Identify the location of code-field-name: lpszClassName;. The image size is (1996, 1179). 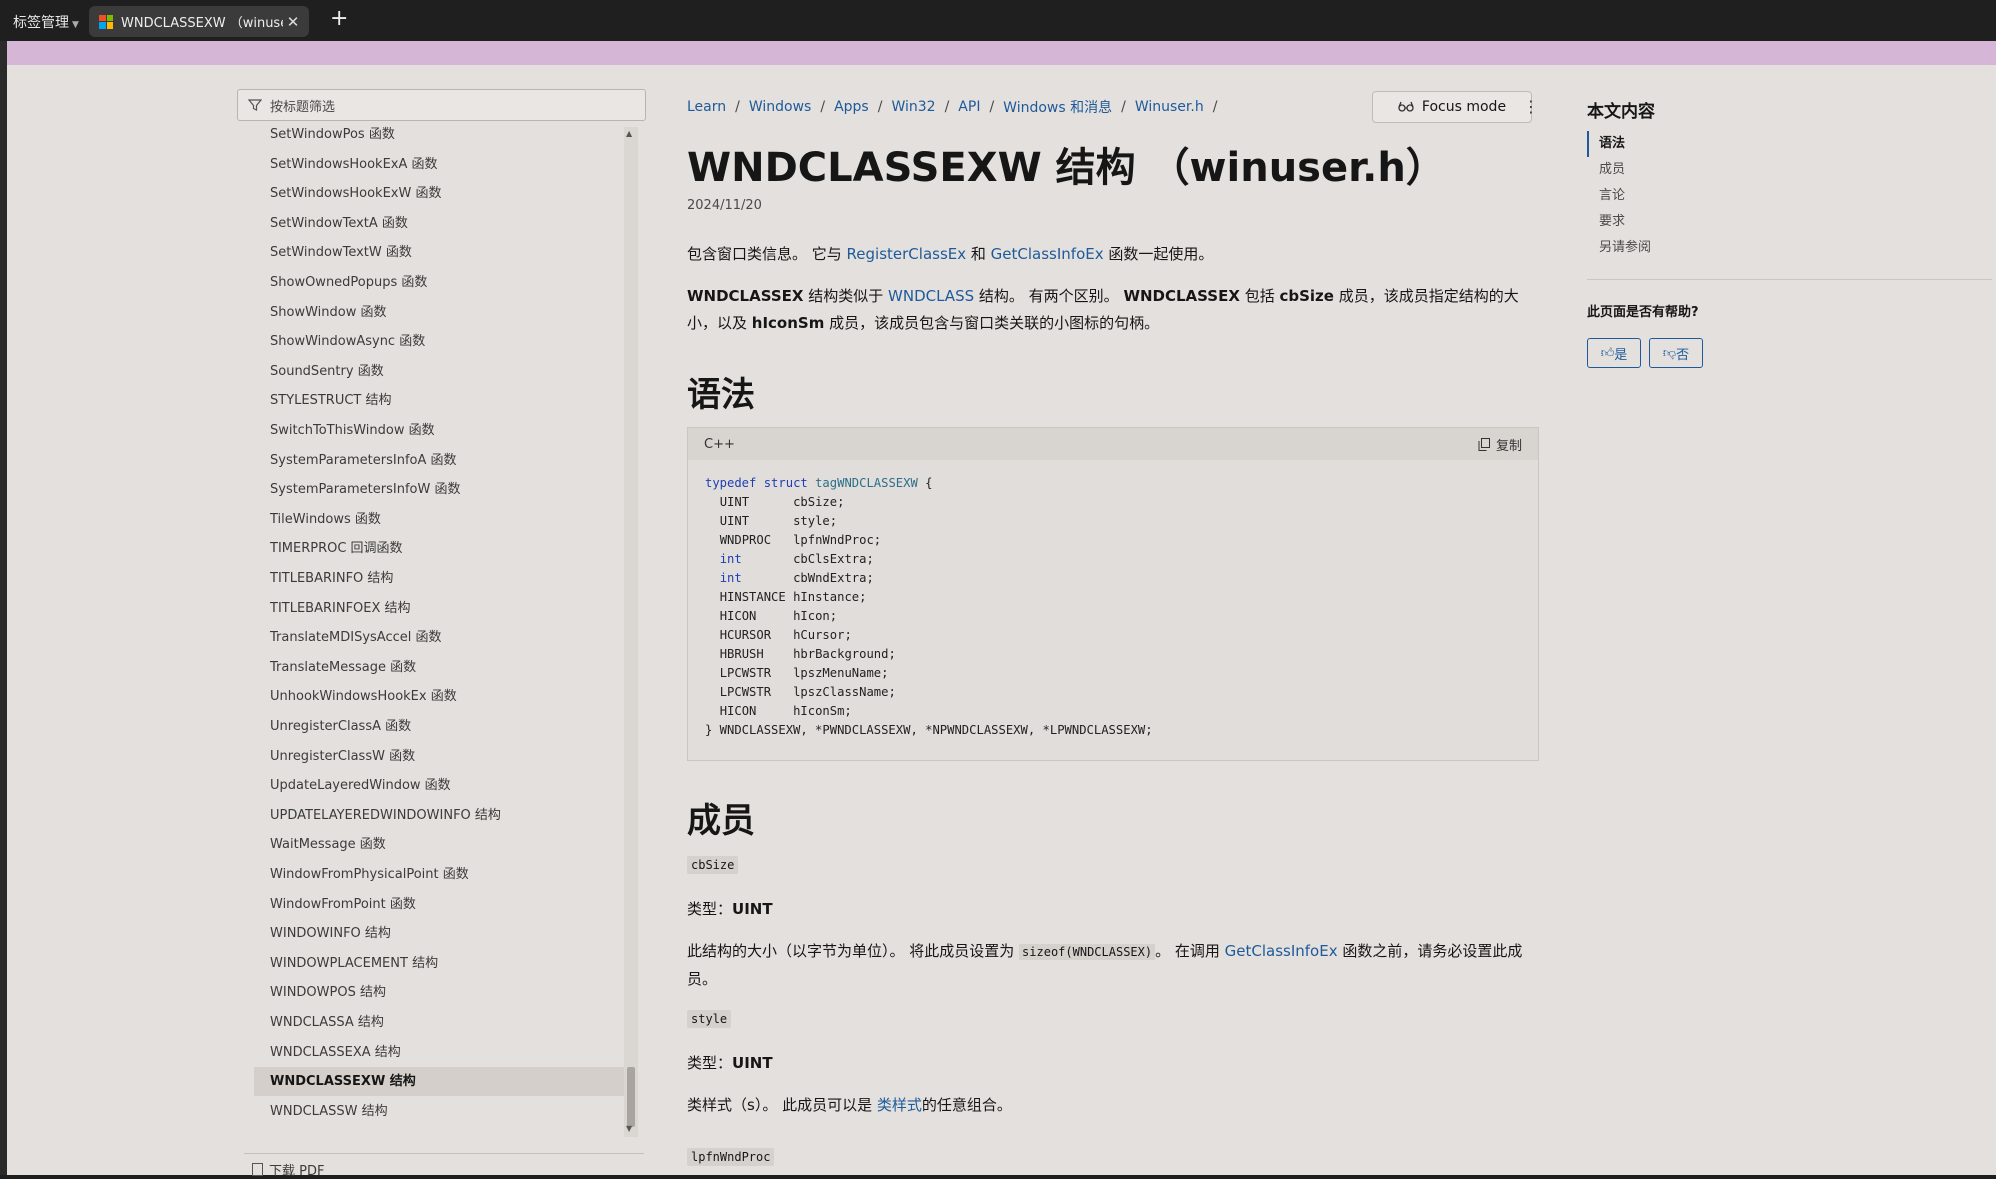
(844, 692).